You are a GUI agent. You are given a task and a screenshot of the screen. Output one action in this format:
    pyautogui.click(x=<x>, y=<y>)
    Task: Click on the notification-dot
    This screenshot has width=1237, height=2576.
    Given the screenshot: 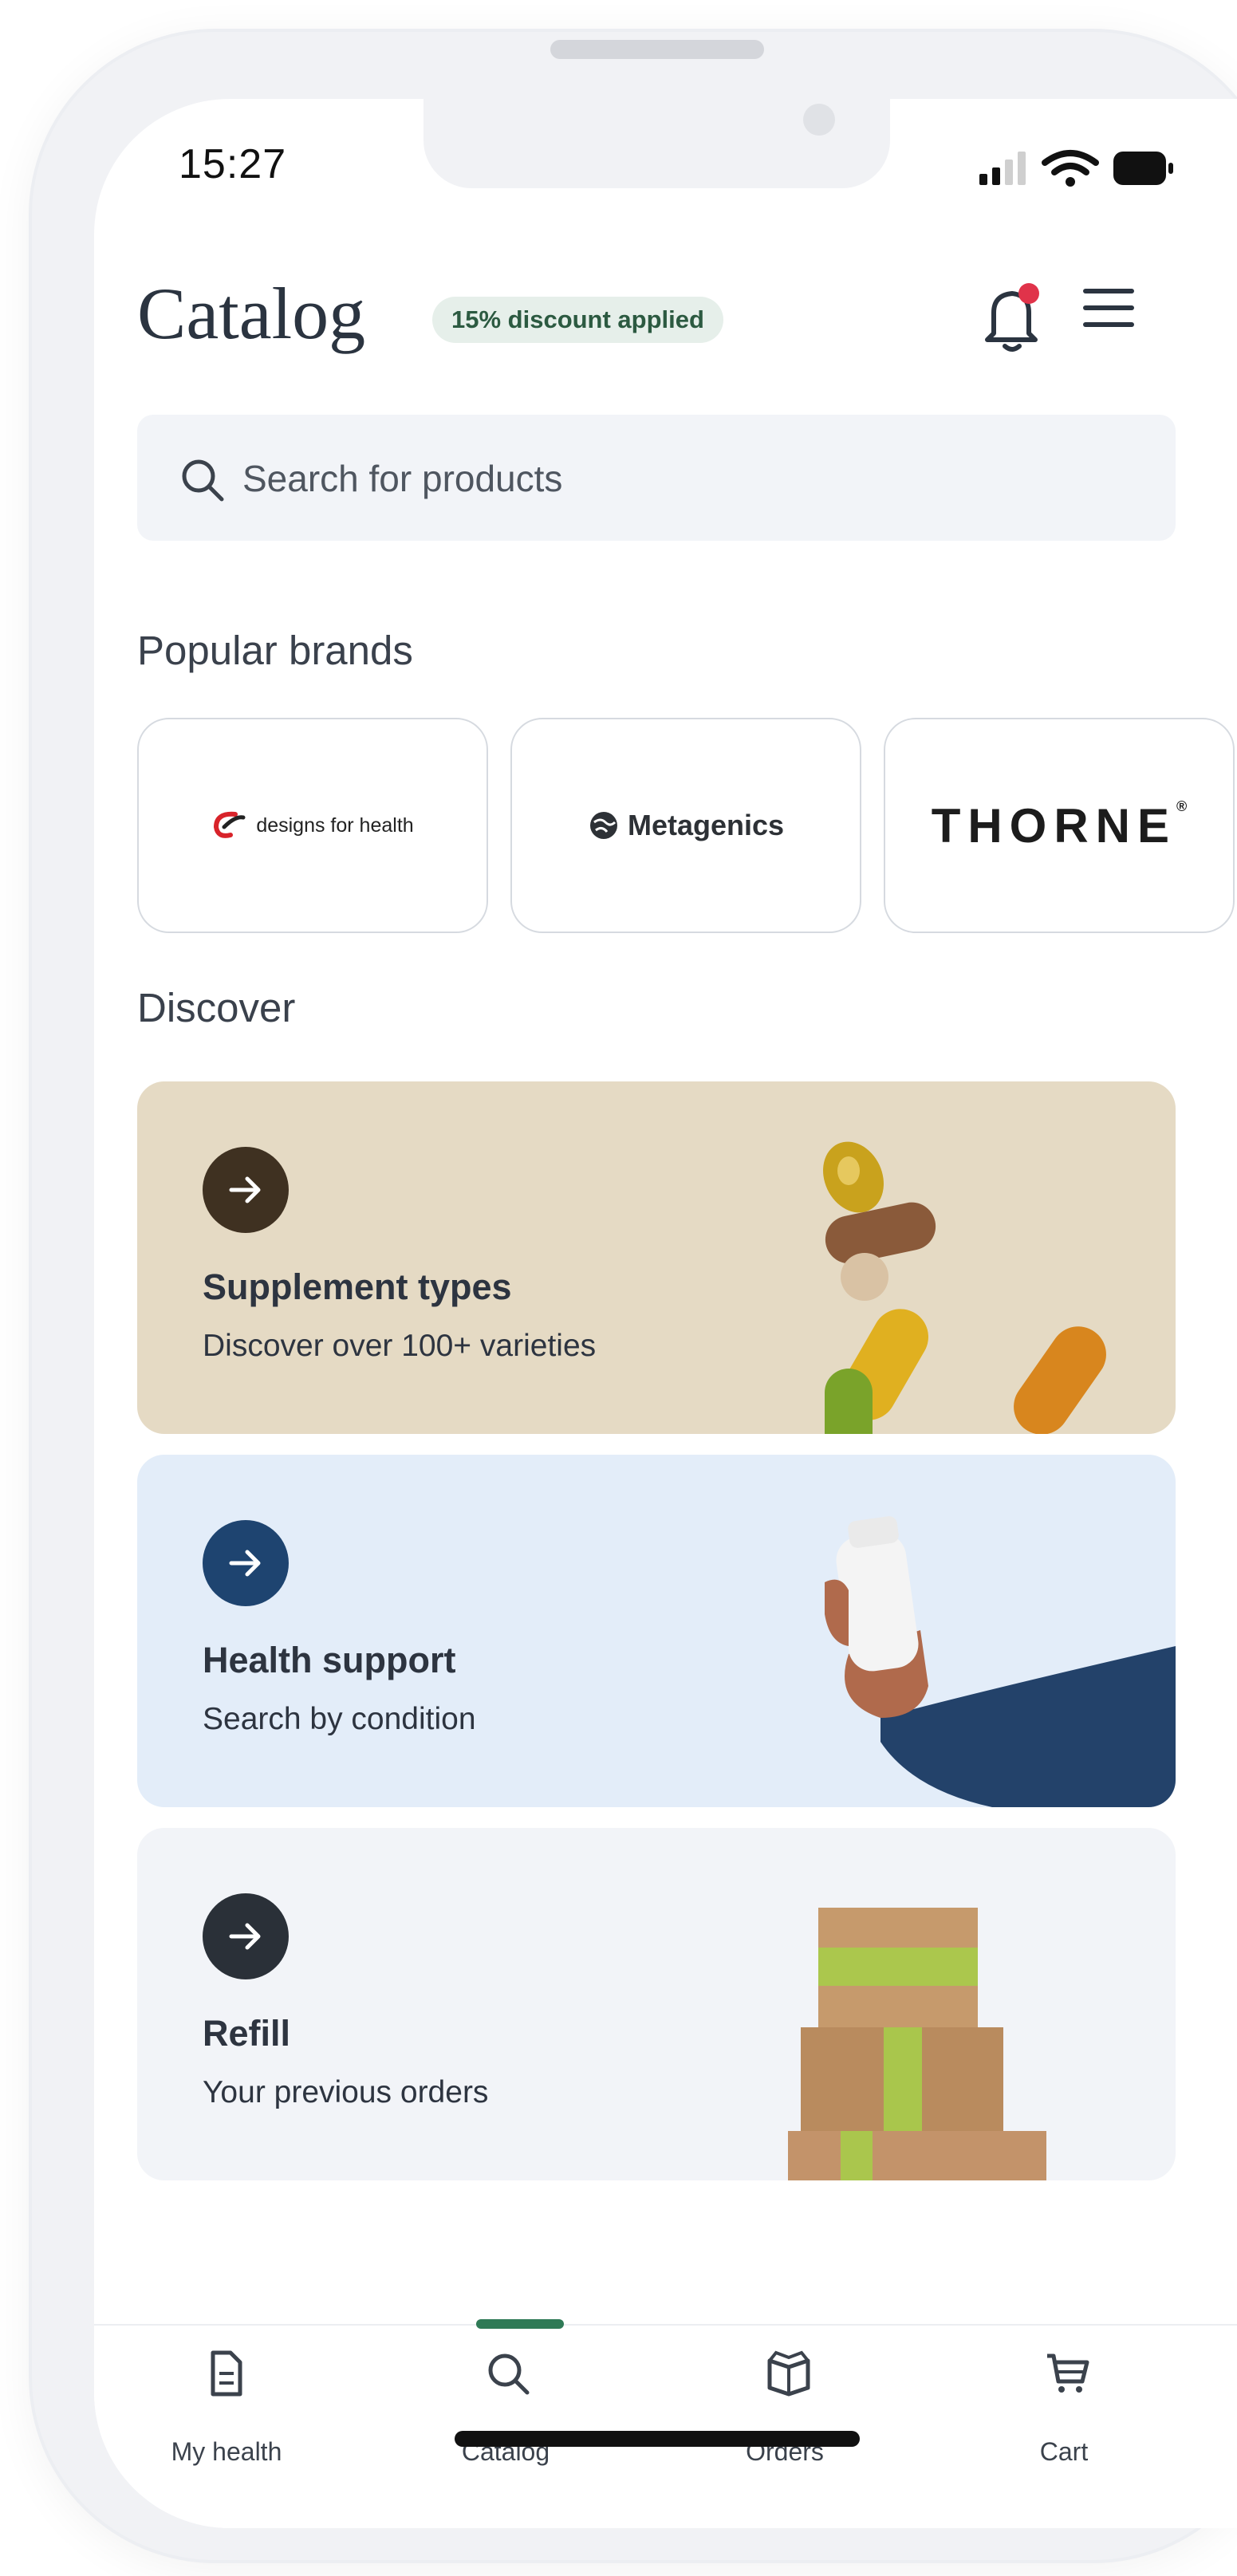 What is the action you would take?
    pyautogui.click(x=1028, y=293)
    